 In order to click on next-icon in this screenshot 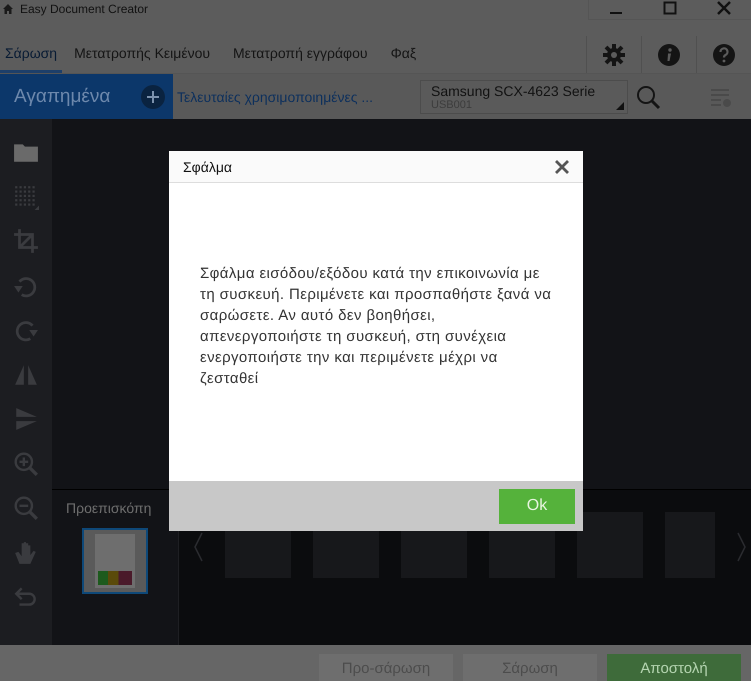, I will do `click(742, 547)`.